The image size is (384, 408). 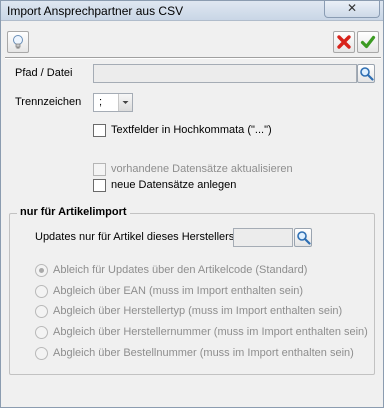 What do you see at coordinates (44, 73) in the screenshot?
I see `path-label: Pfad / Datei` at bounding box center [44, 73].